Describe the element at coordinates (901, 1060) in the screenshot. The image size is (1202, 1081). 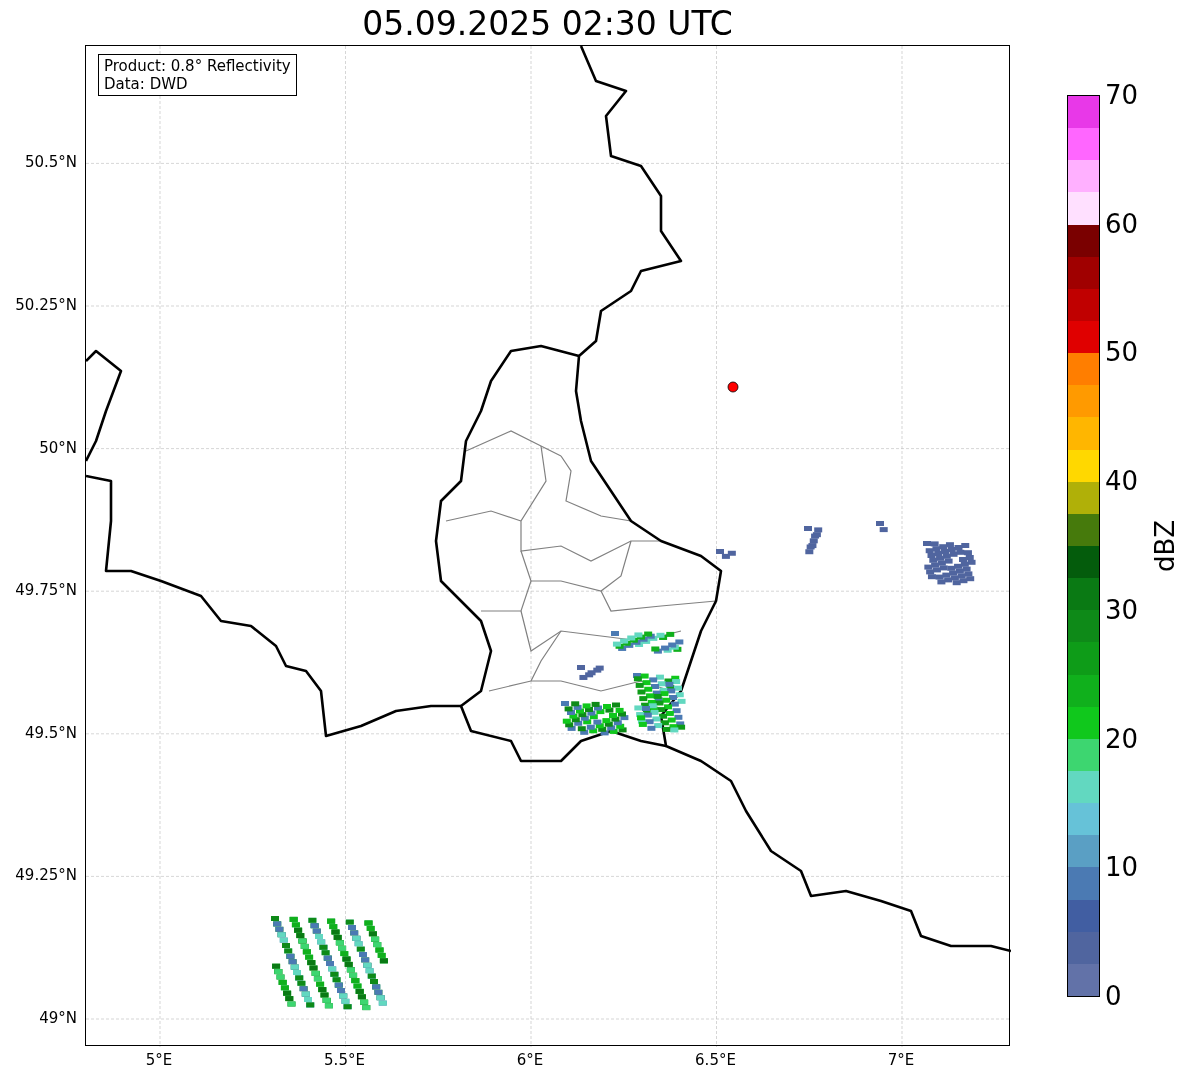
I see `longitude-label: 7°E` at that location.